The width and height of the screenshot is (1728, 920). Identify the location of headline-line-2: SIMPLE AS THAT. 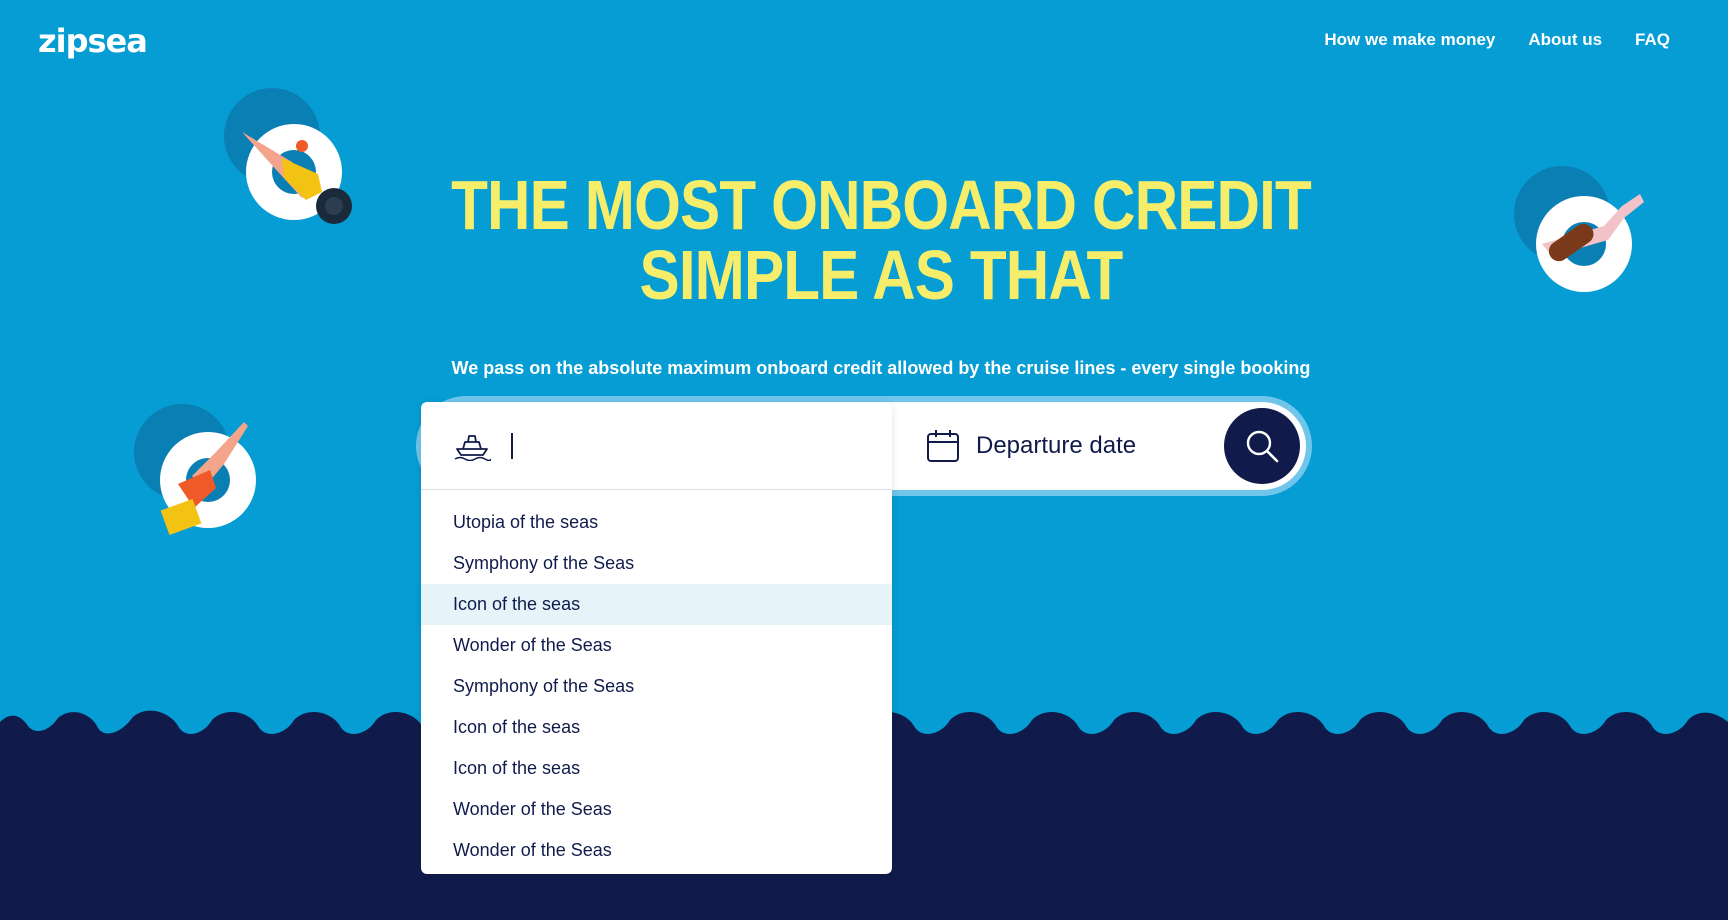
(881, 275).